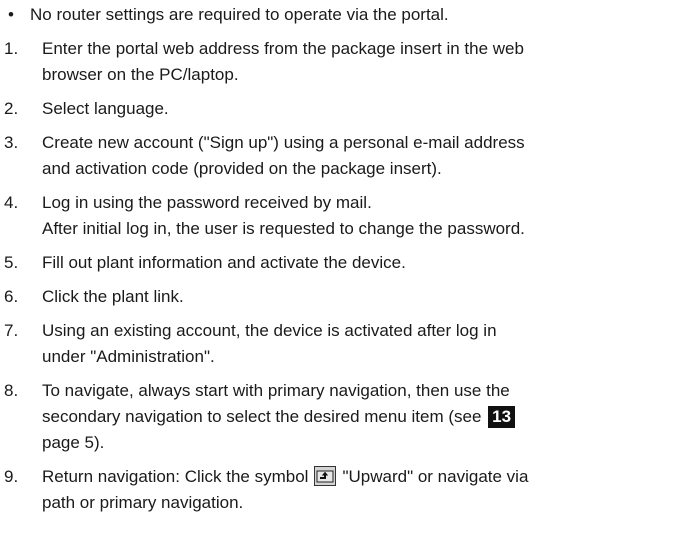 Image resolution: width=681 pixels, height=549 pixels. I want to click on step-line: Click the plant link., so click(113, 296).